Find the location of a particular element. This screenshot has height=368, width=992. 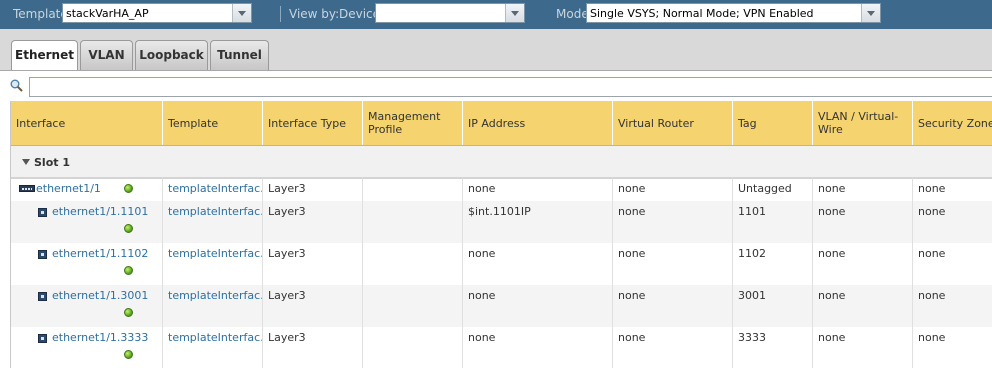

cell-interface: ethernet1/1.3333 is located at coordinates (87, 347).